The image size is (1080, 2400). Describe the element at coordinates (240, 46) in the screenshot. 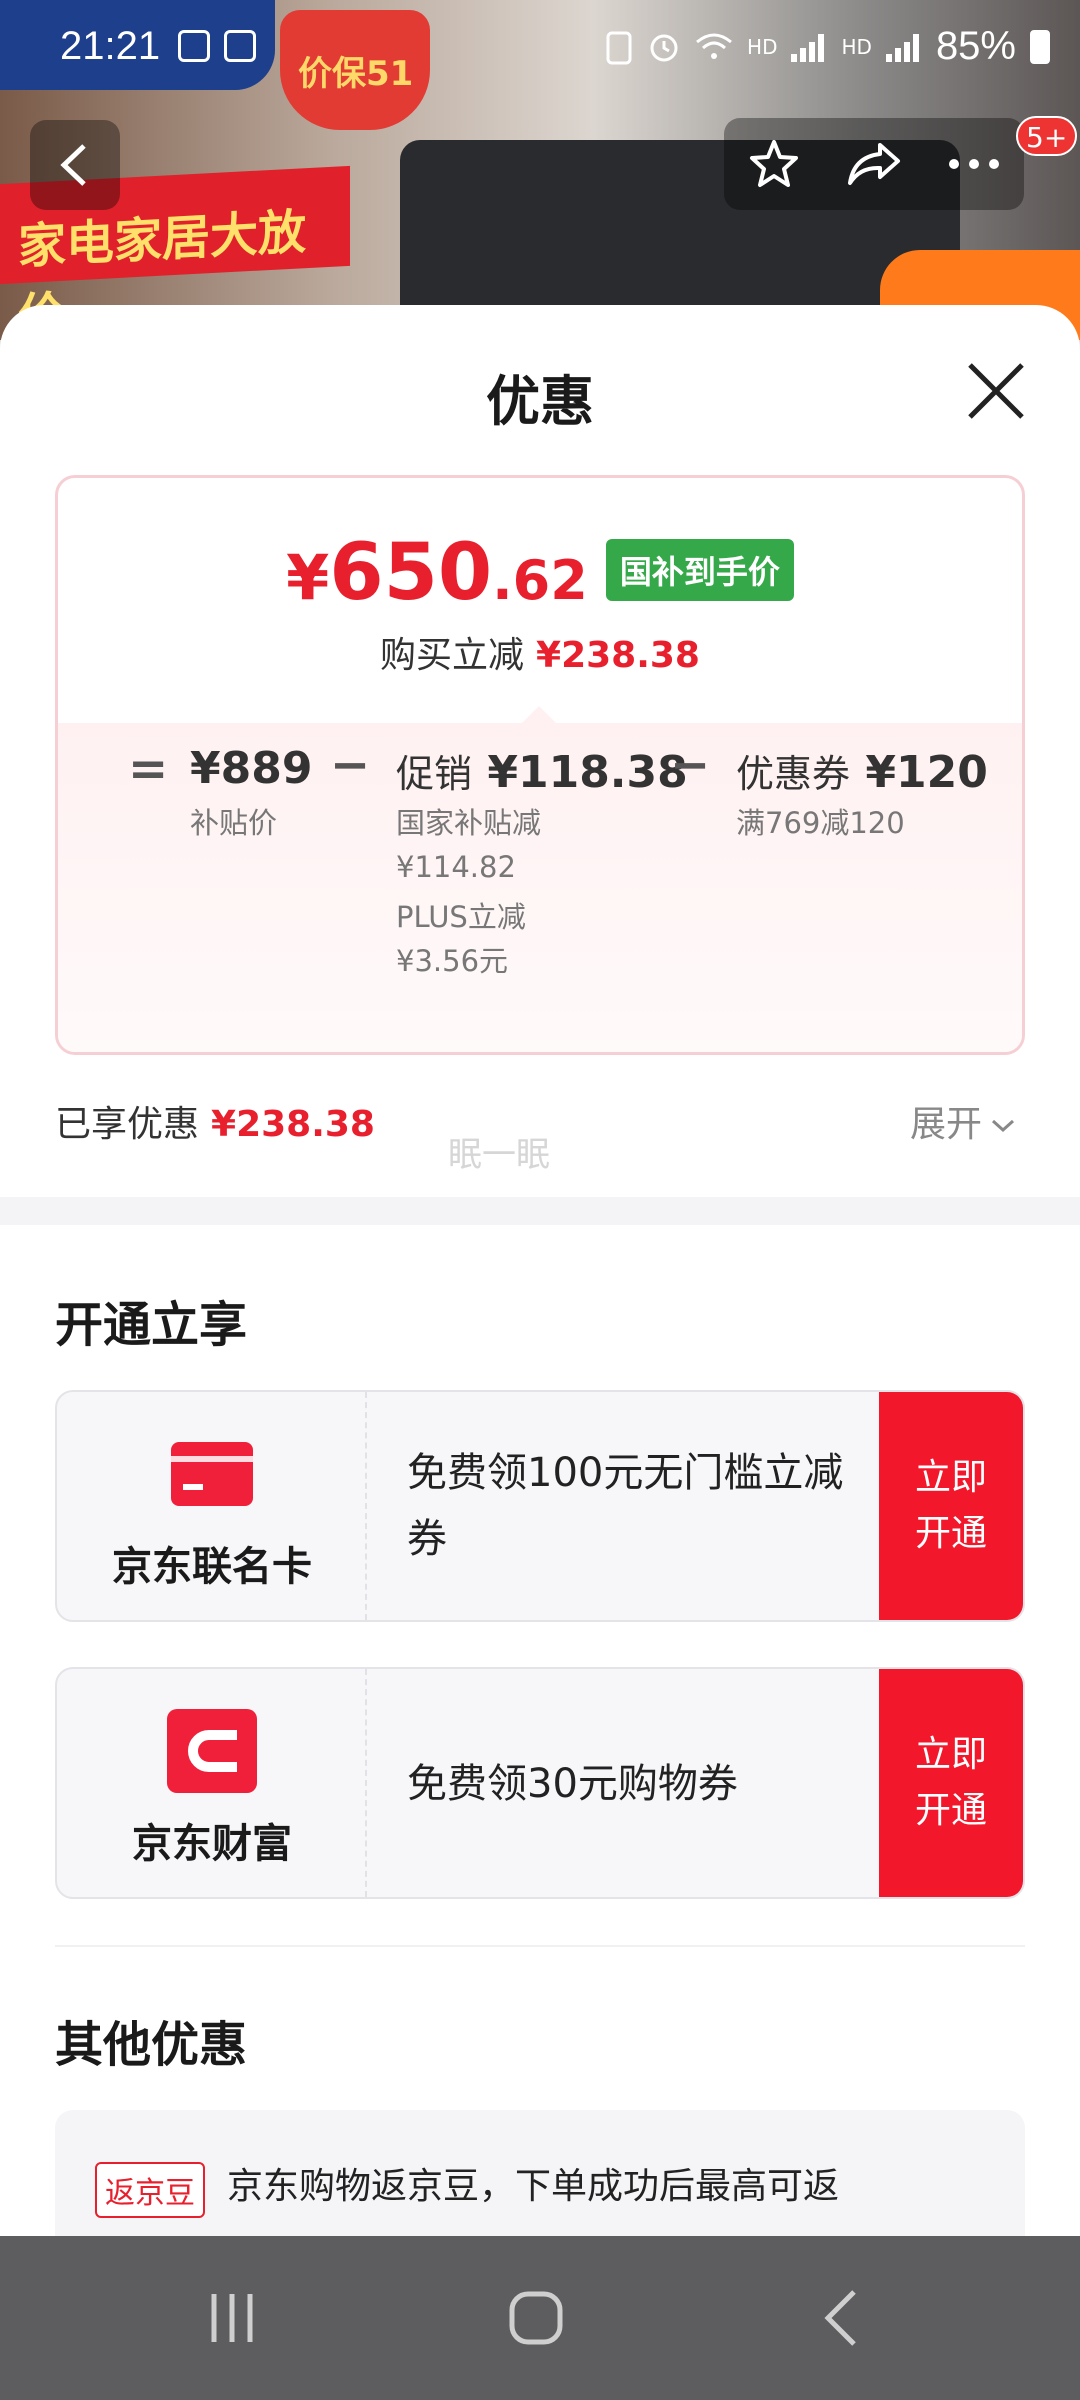

I see `screen-record-icon` at that location.